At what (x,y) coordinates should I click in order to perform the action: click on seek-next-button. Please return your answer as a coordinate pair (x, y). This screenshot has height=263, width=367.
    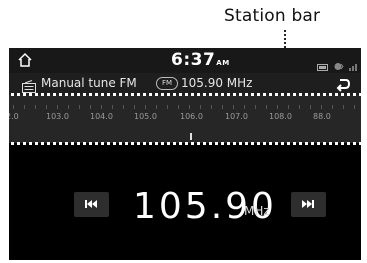
    Looking at the image, I should click on (308, 204).